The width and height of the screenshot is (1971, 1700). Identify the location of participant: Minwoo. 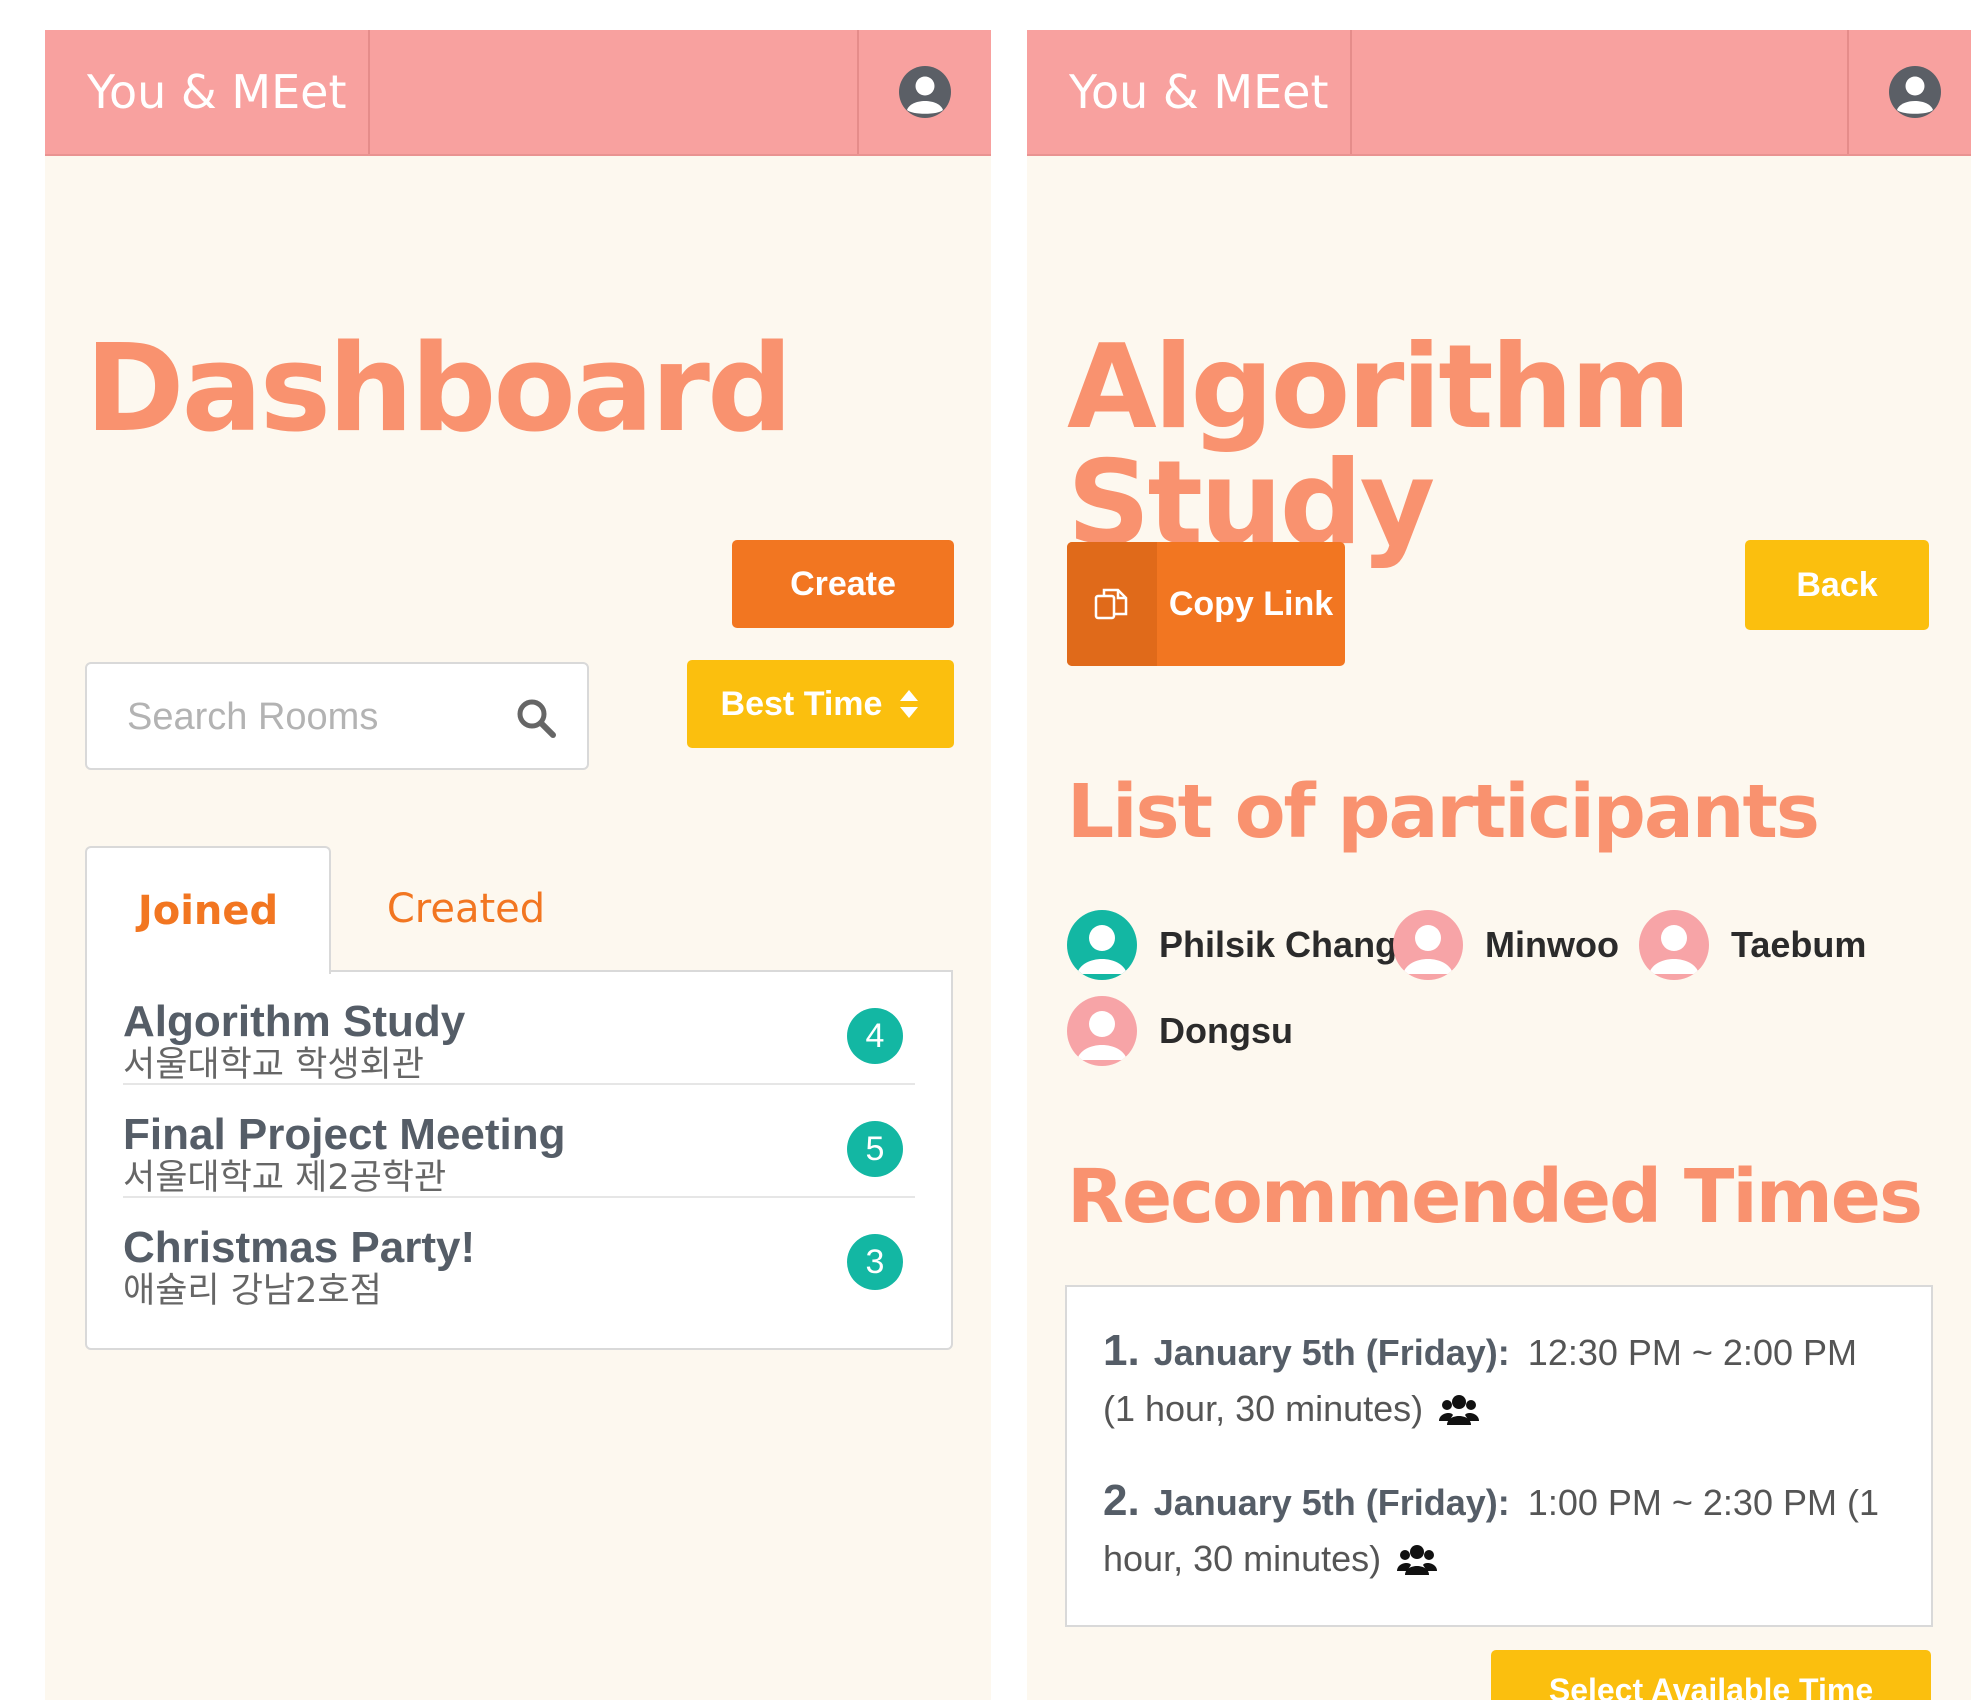
(1506, 945).